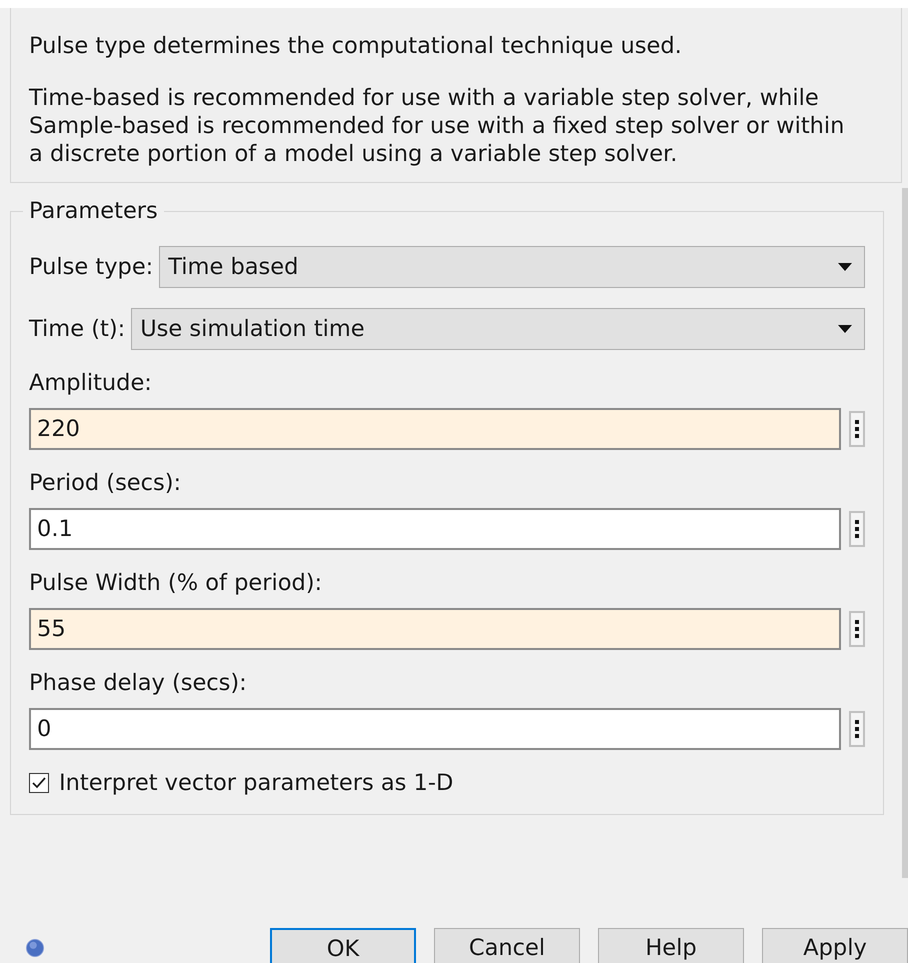 Image resolution: width=908 pixels, height=963 pixels. What do you see at coordinates (138, 683) in the screenshot?
I see `field-label: Phase delay (secs):` at bounding box center [138, 683].